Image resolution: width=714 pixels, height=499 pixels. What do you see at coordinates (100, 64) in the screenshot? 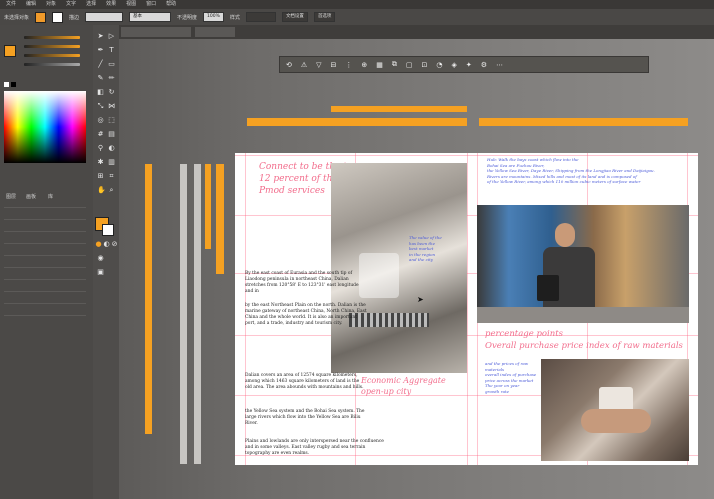
I see `line-tool-icon: ╱` at bounding box center [100, 64].